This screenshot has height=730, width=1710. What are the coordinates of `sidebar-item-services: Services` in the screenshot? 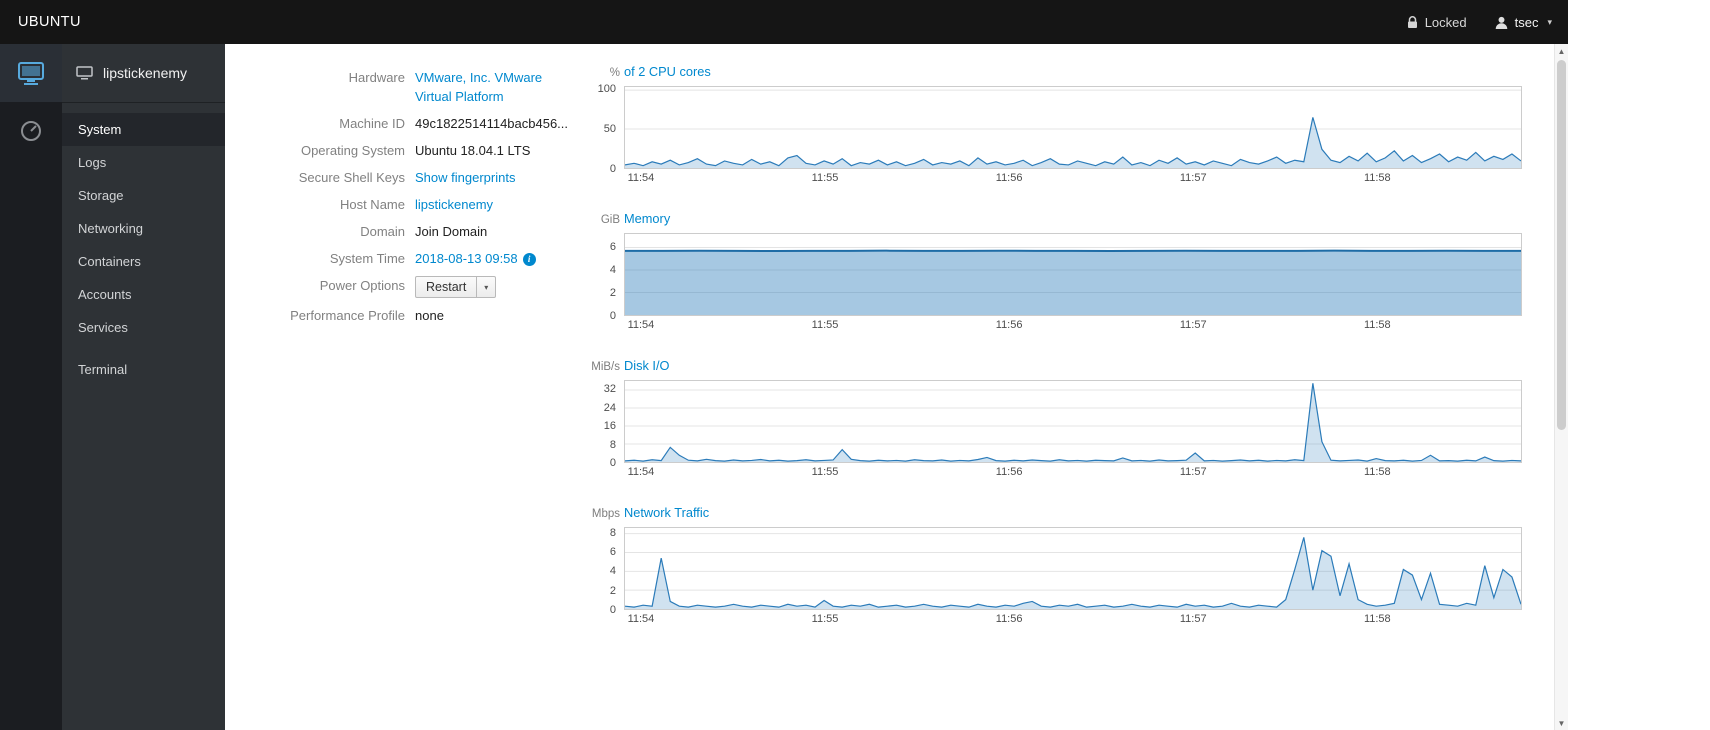 It's located at (143, 327).